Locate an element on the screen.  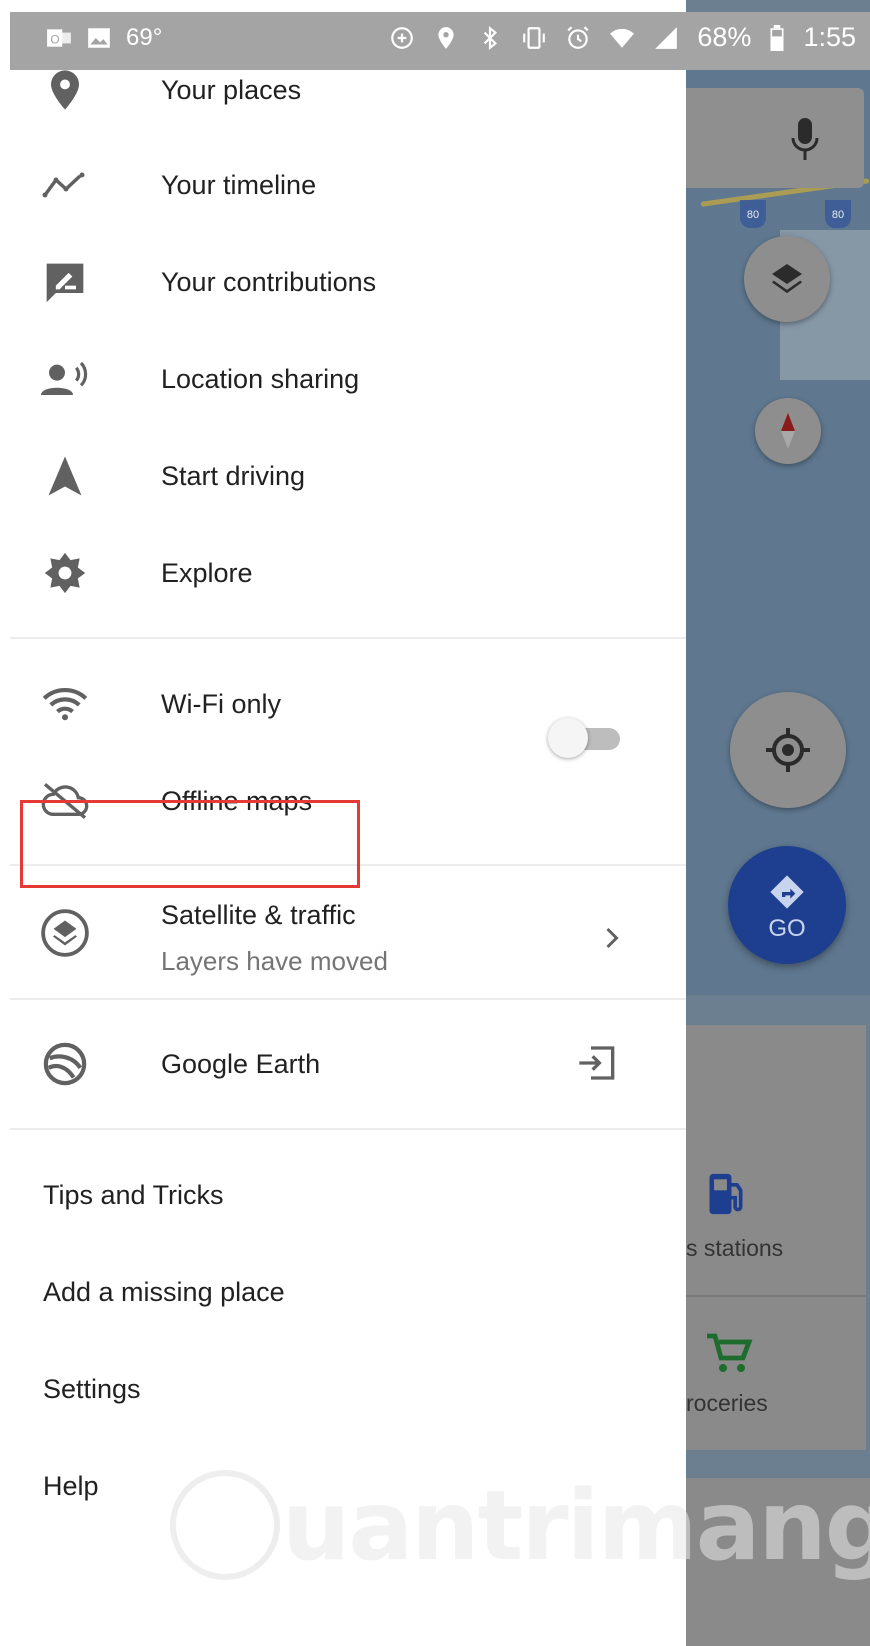
menu-label: Wi-Fi only is located at coordinates (221, 703).